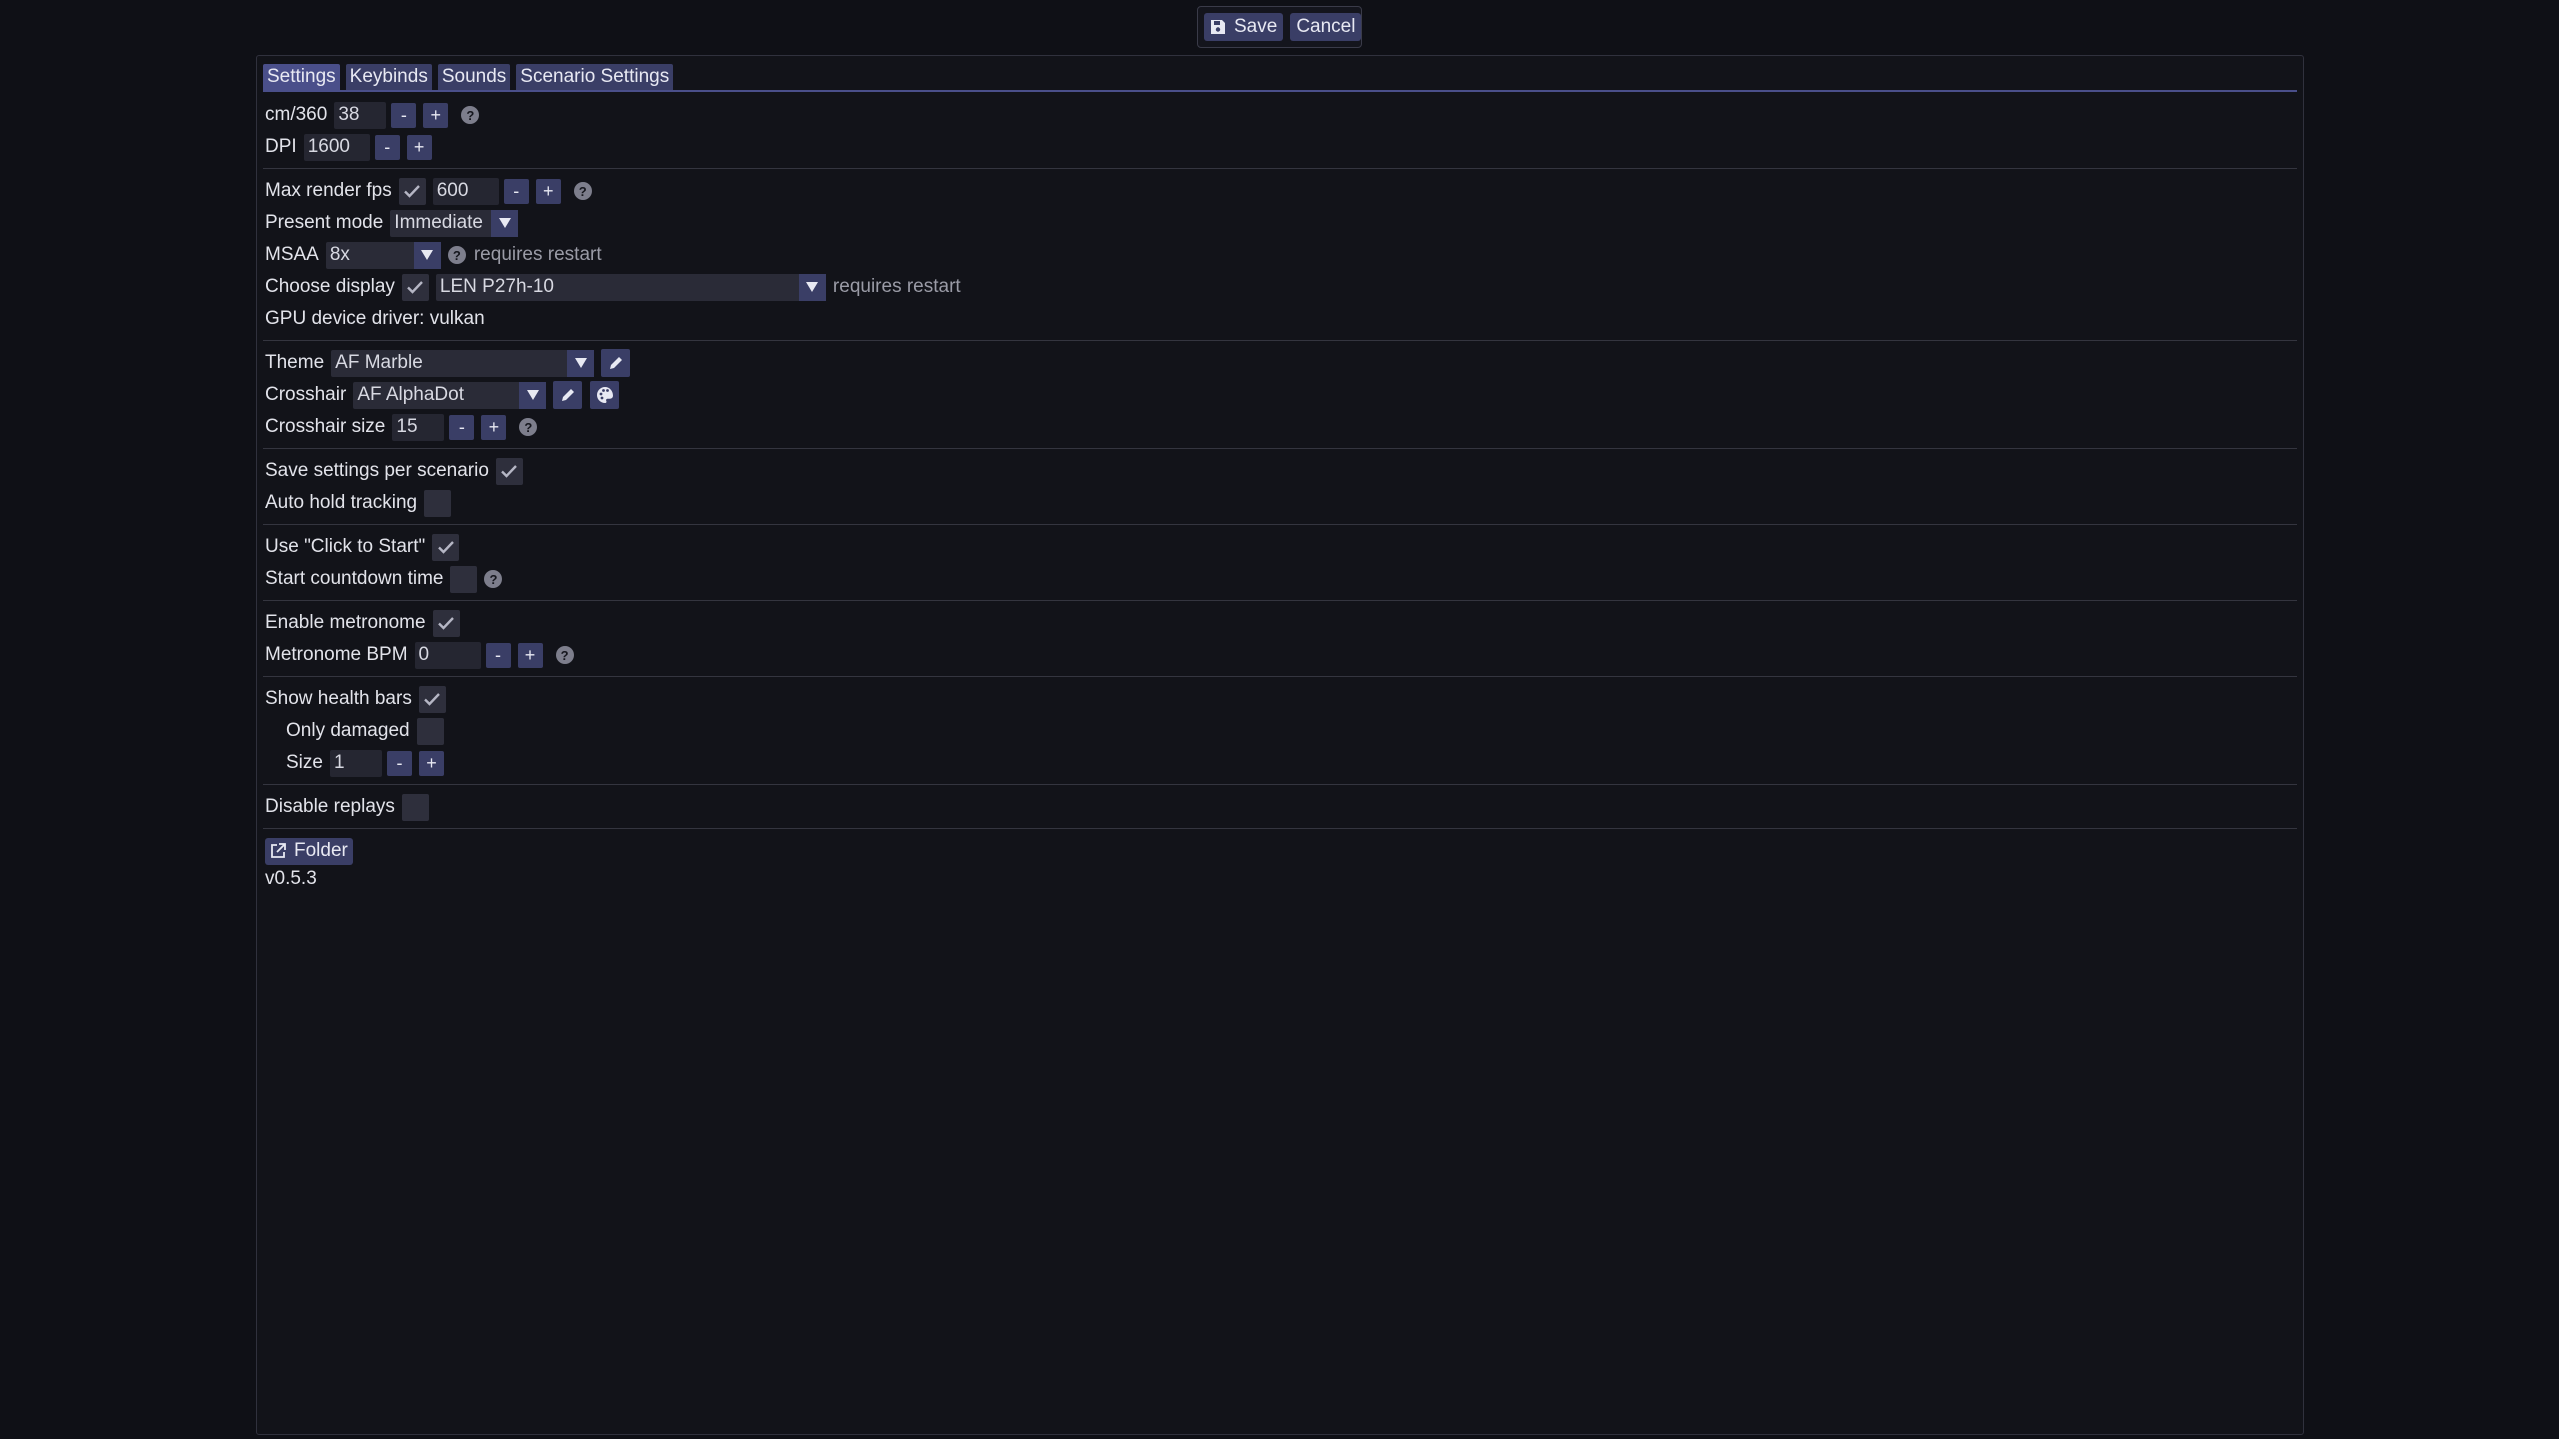  What do you see at coordinates (419, 147) in the screenshot?
I see `dpi-increment-button: +` at bounding box center [419, 147].